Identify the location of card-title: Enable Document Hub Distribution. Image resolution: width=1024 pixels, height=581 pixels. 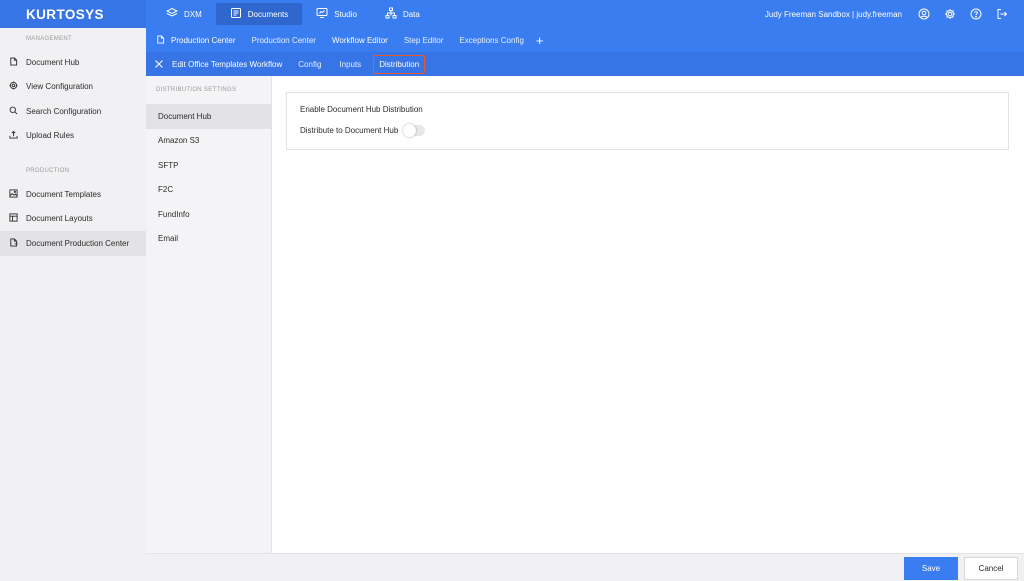
(361, 109).